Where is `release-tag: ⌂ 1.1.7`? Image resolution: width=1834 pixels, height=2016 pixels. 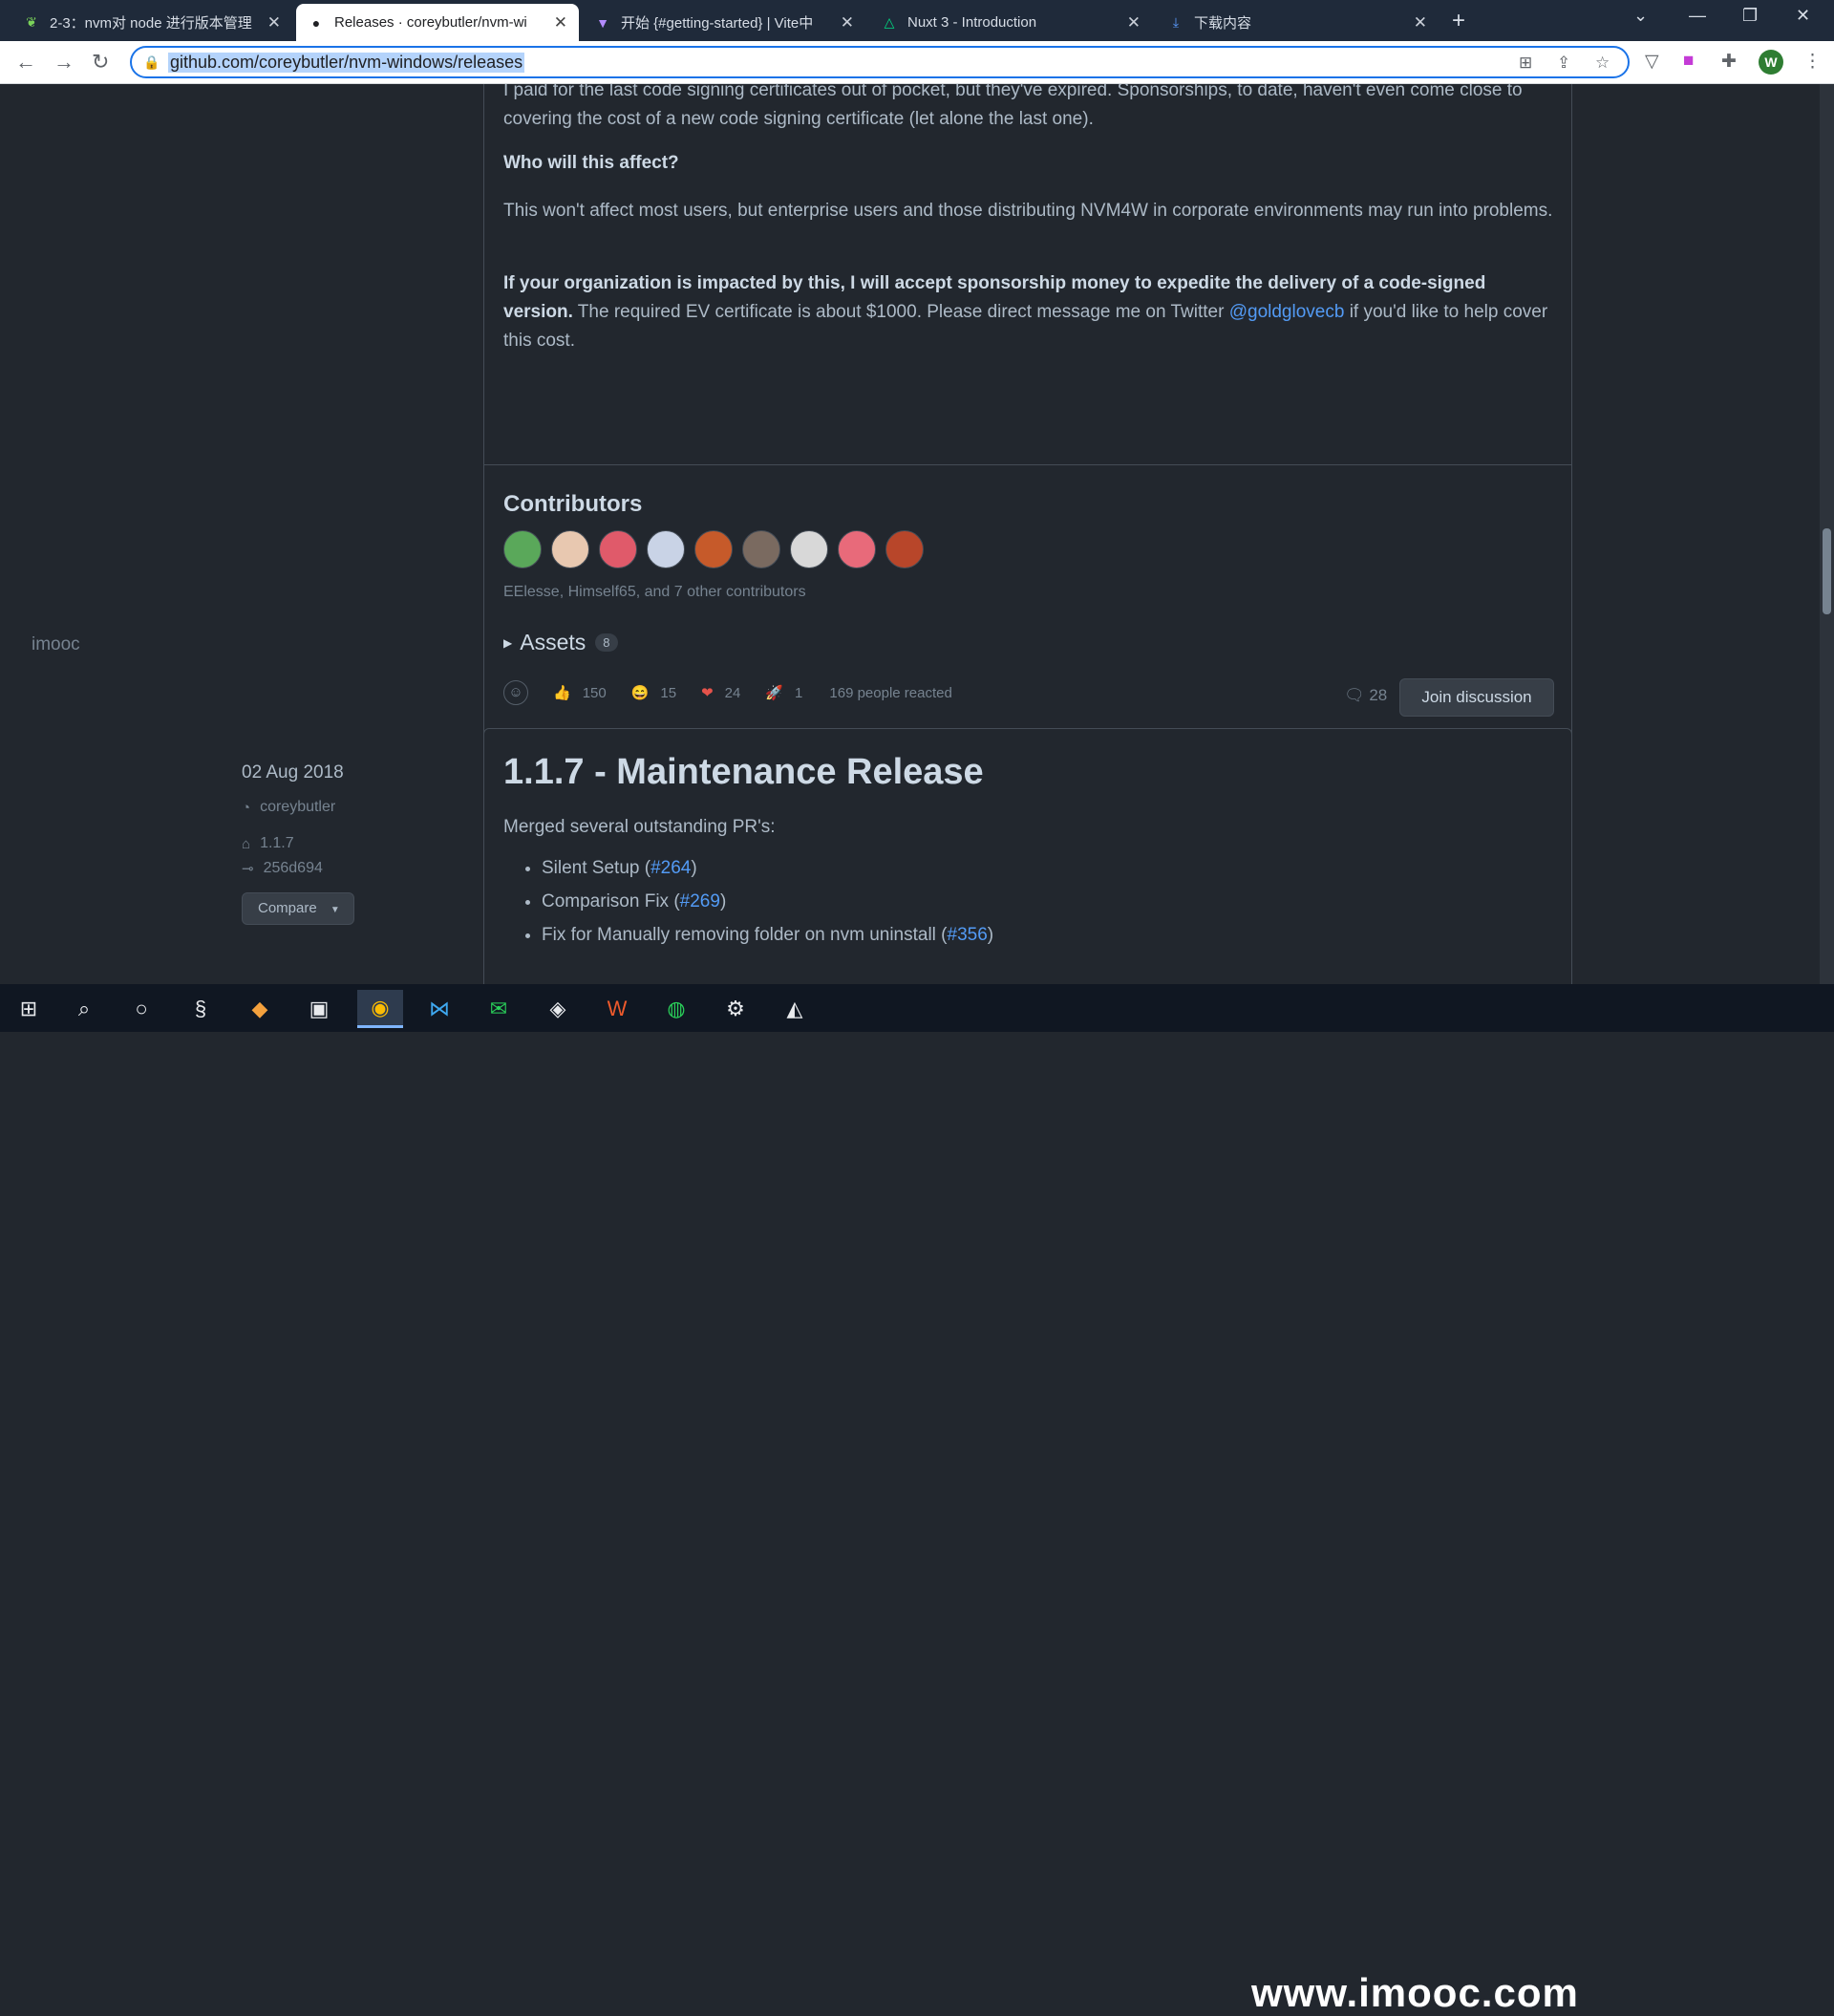
release-tag: ⌂ 1.1.7 is located at coordinates (268, 844).